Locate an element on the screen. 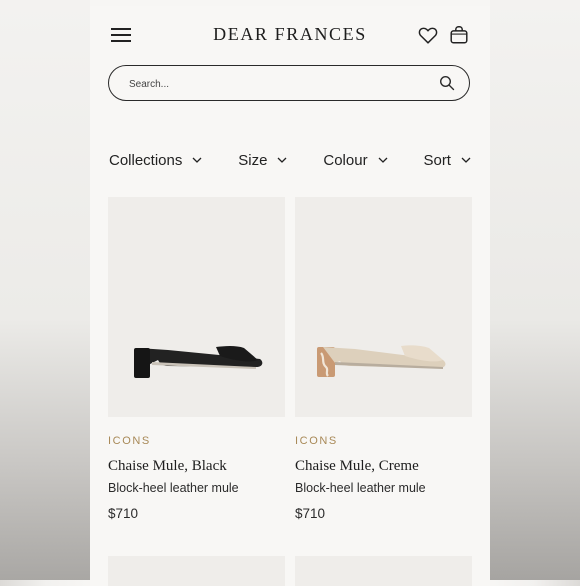 The height and width of the screenshot is (586, 580). filter-colour: Colour is located at coordinates (355, 160).